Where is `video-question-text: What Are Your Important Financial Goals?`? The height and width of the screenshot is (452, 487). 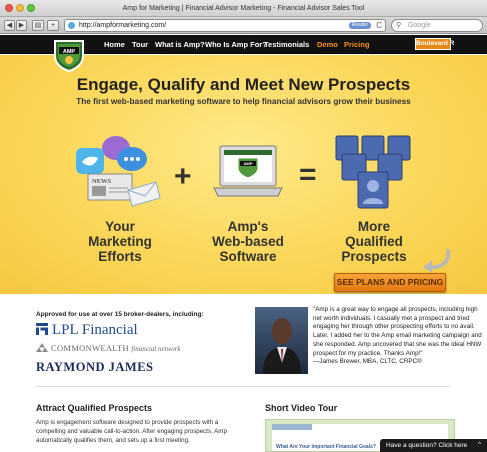 video-question-text: What Are Your Important Financial Goals? is located at coordinates (326, 447).